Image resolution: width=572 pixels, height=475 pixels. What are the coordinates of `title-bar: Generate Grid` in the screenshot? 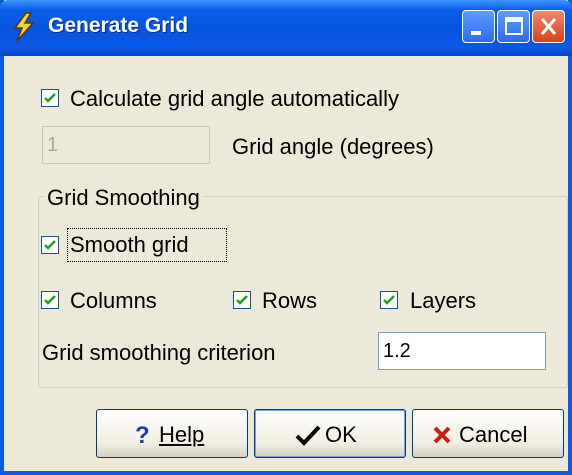 It's located at (286, 28).